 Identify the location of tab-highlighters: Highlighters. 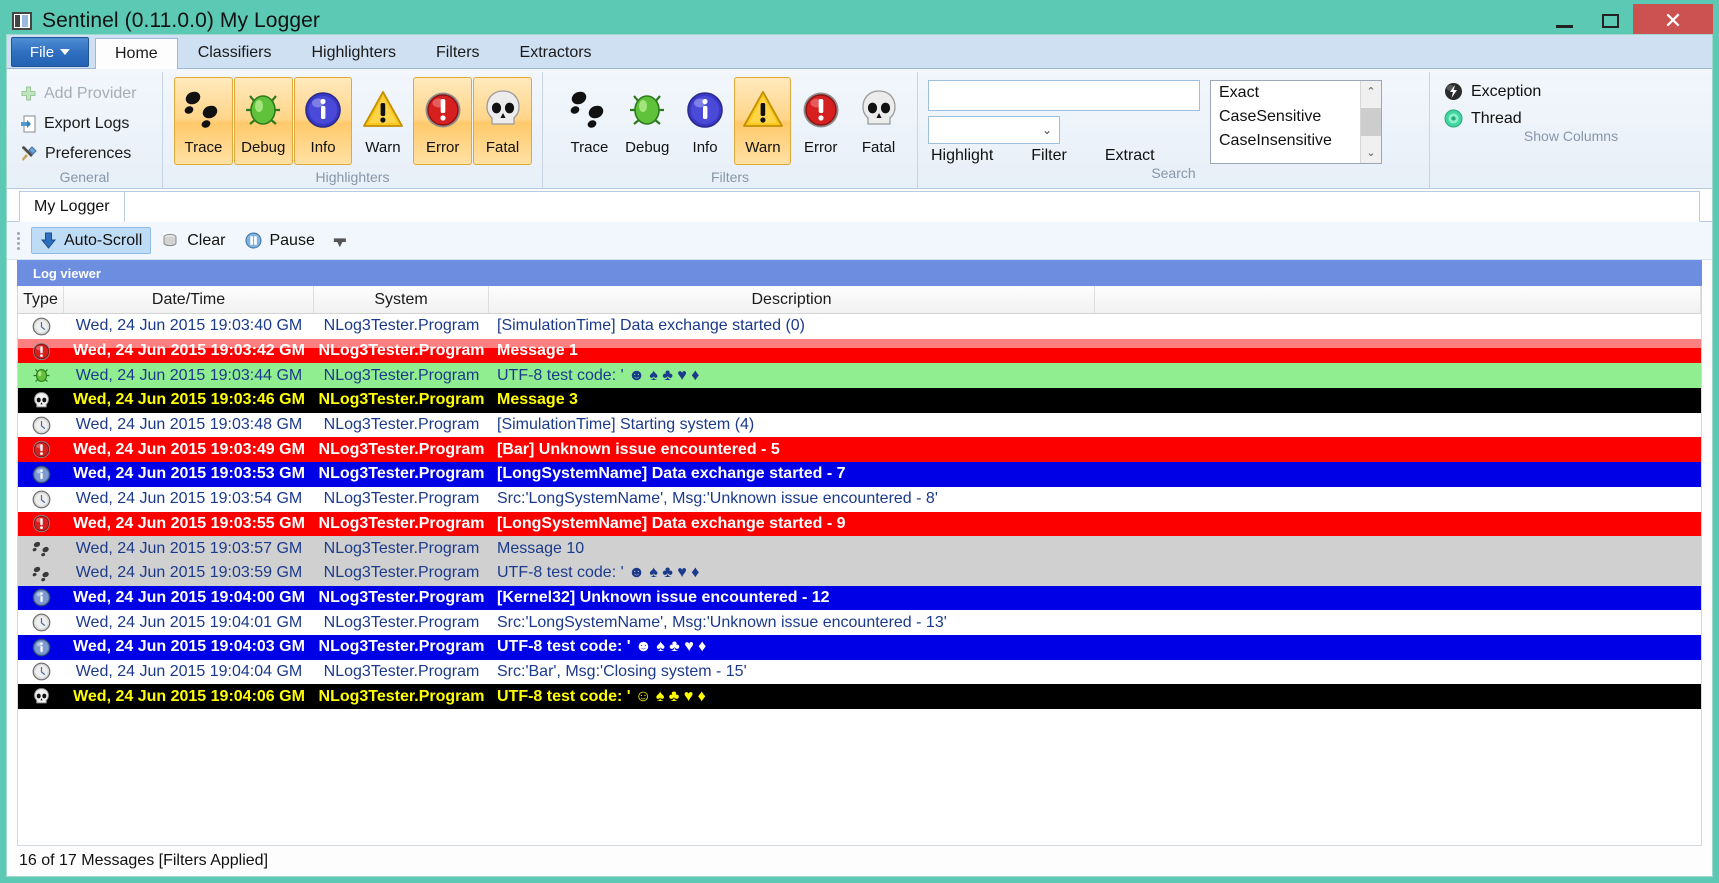
(353, 52).